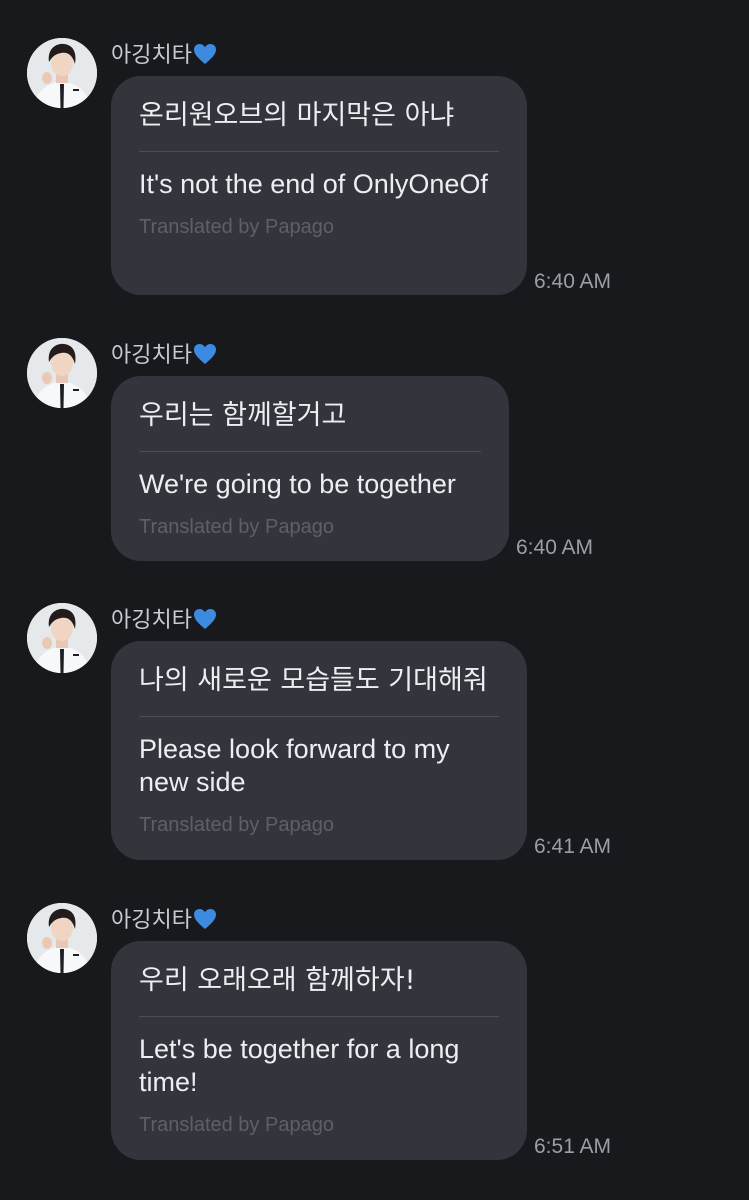 The width and height of the screenshot is (749, 1200). What do you see at coordinates (294, 765) in the screenshot?
I see `translated-message-text: Please look forward to my new side` at bounding box center [294, 765].